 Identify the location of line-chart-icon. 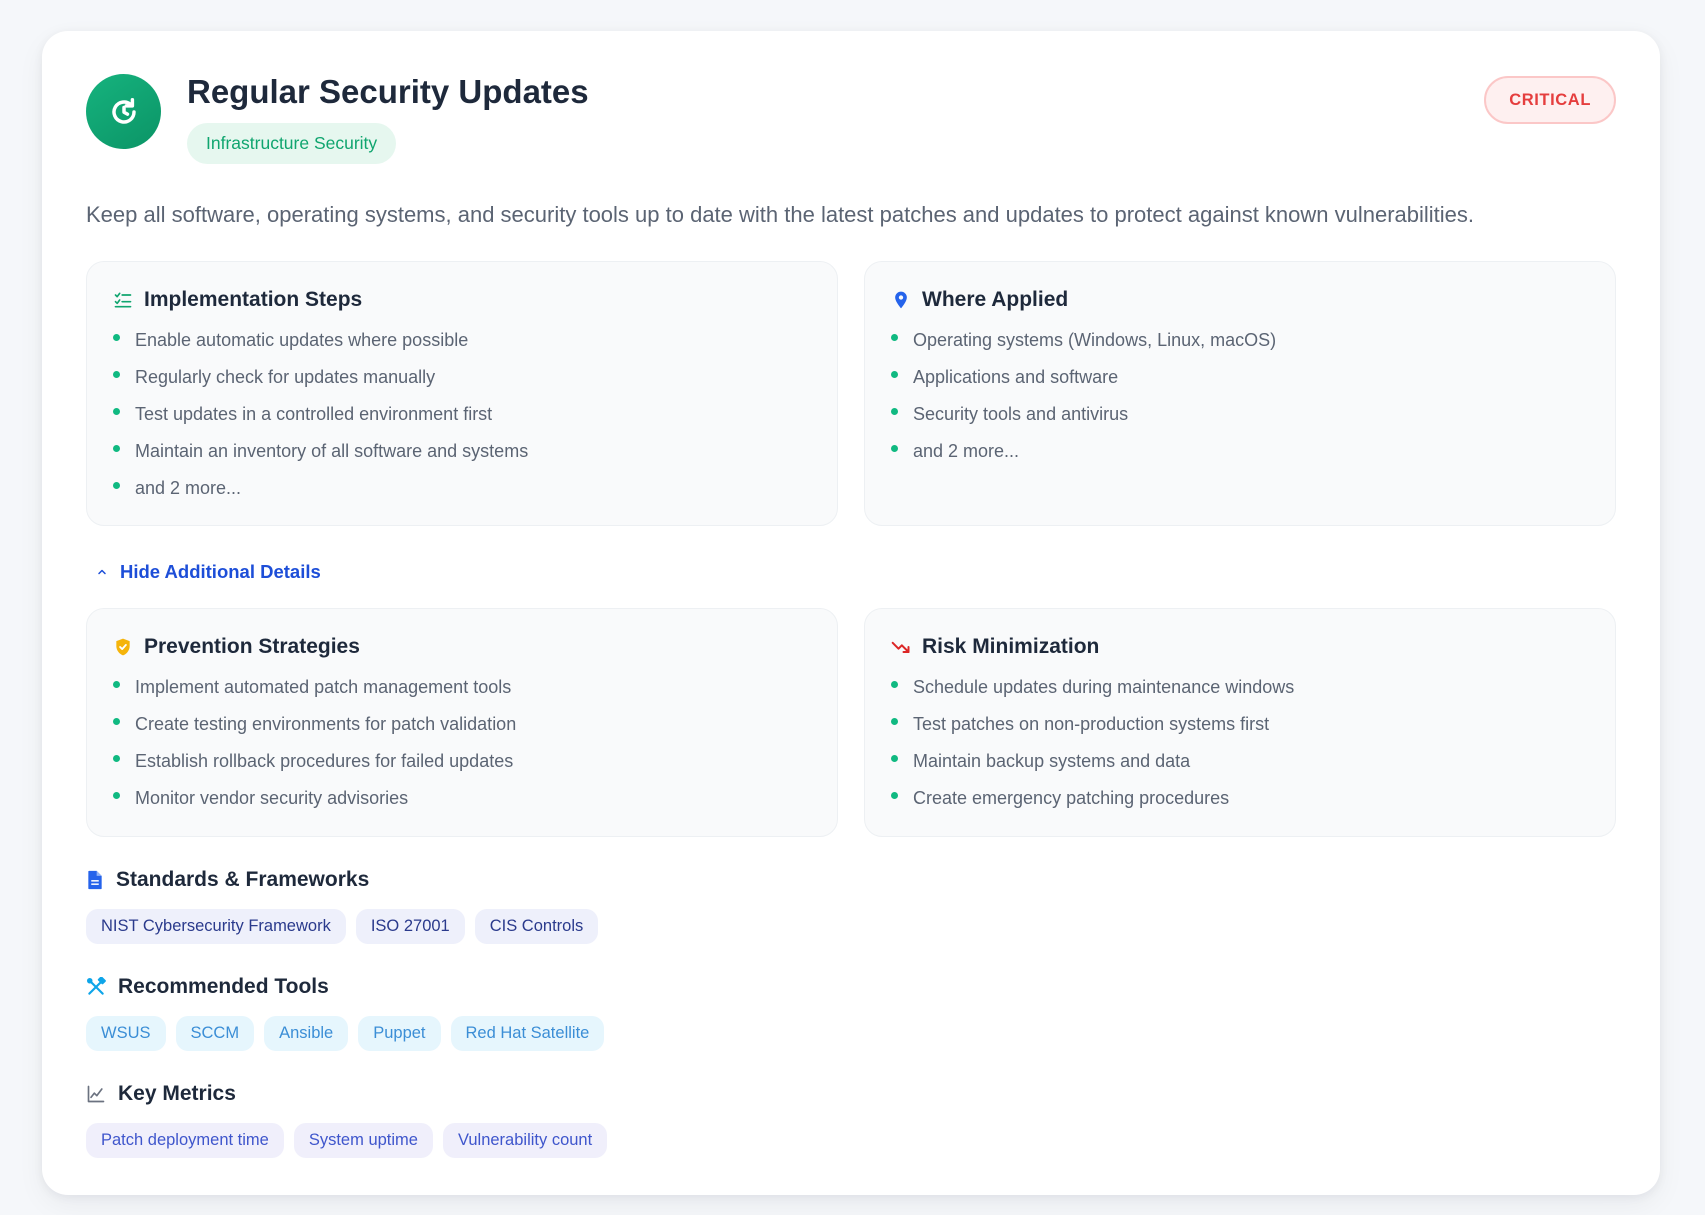
(96, 1094).